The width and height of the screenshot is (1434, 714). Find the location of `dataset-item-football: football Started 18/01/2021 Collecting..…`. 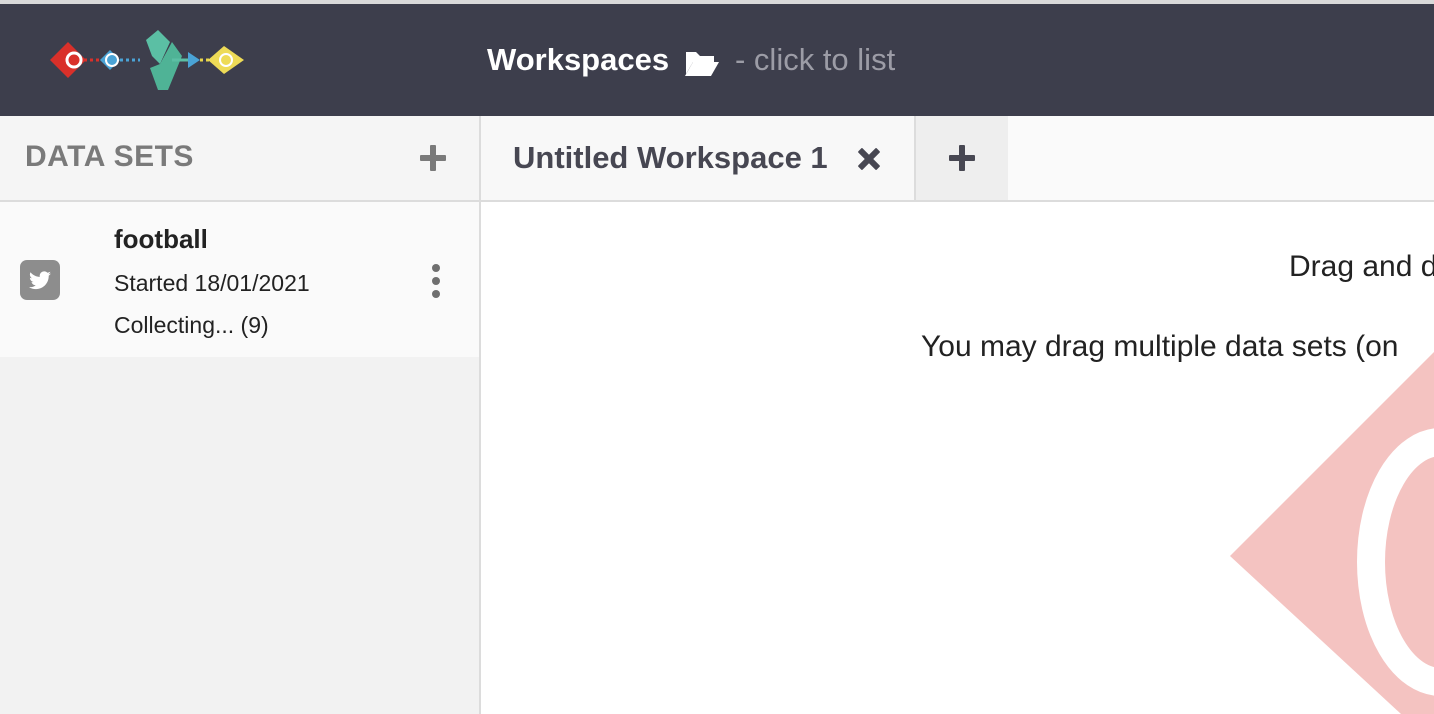

dataset-item-football: football Started 18/01/2021 Collecting..… is located at coordinates (239, 279).